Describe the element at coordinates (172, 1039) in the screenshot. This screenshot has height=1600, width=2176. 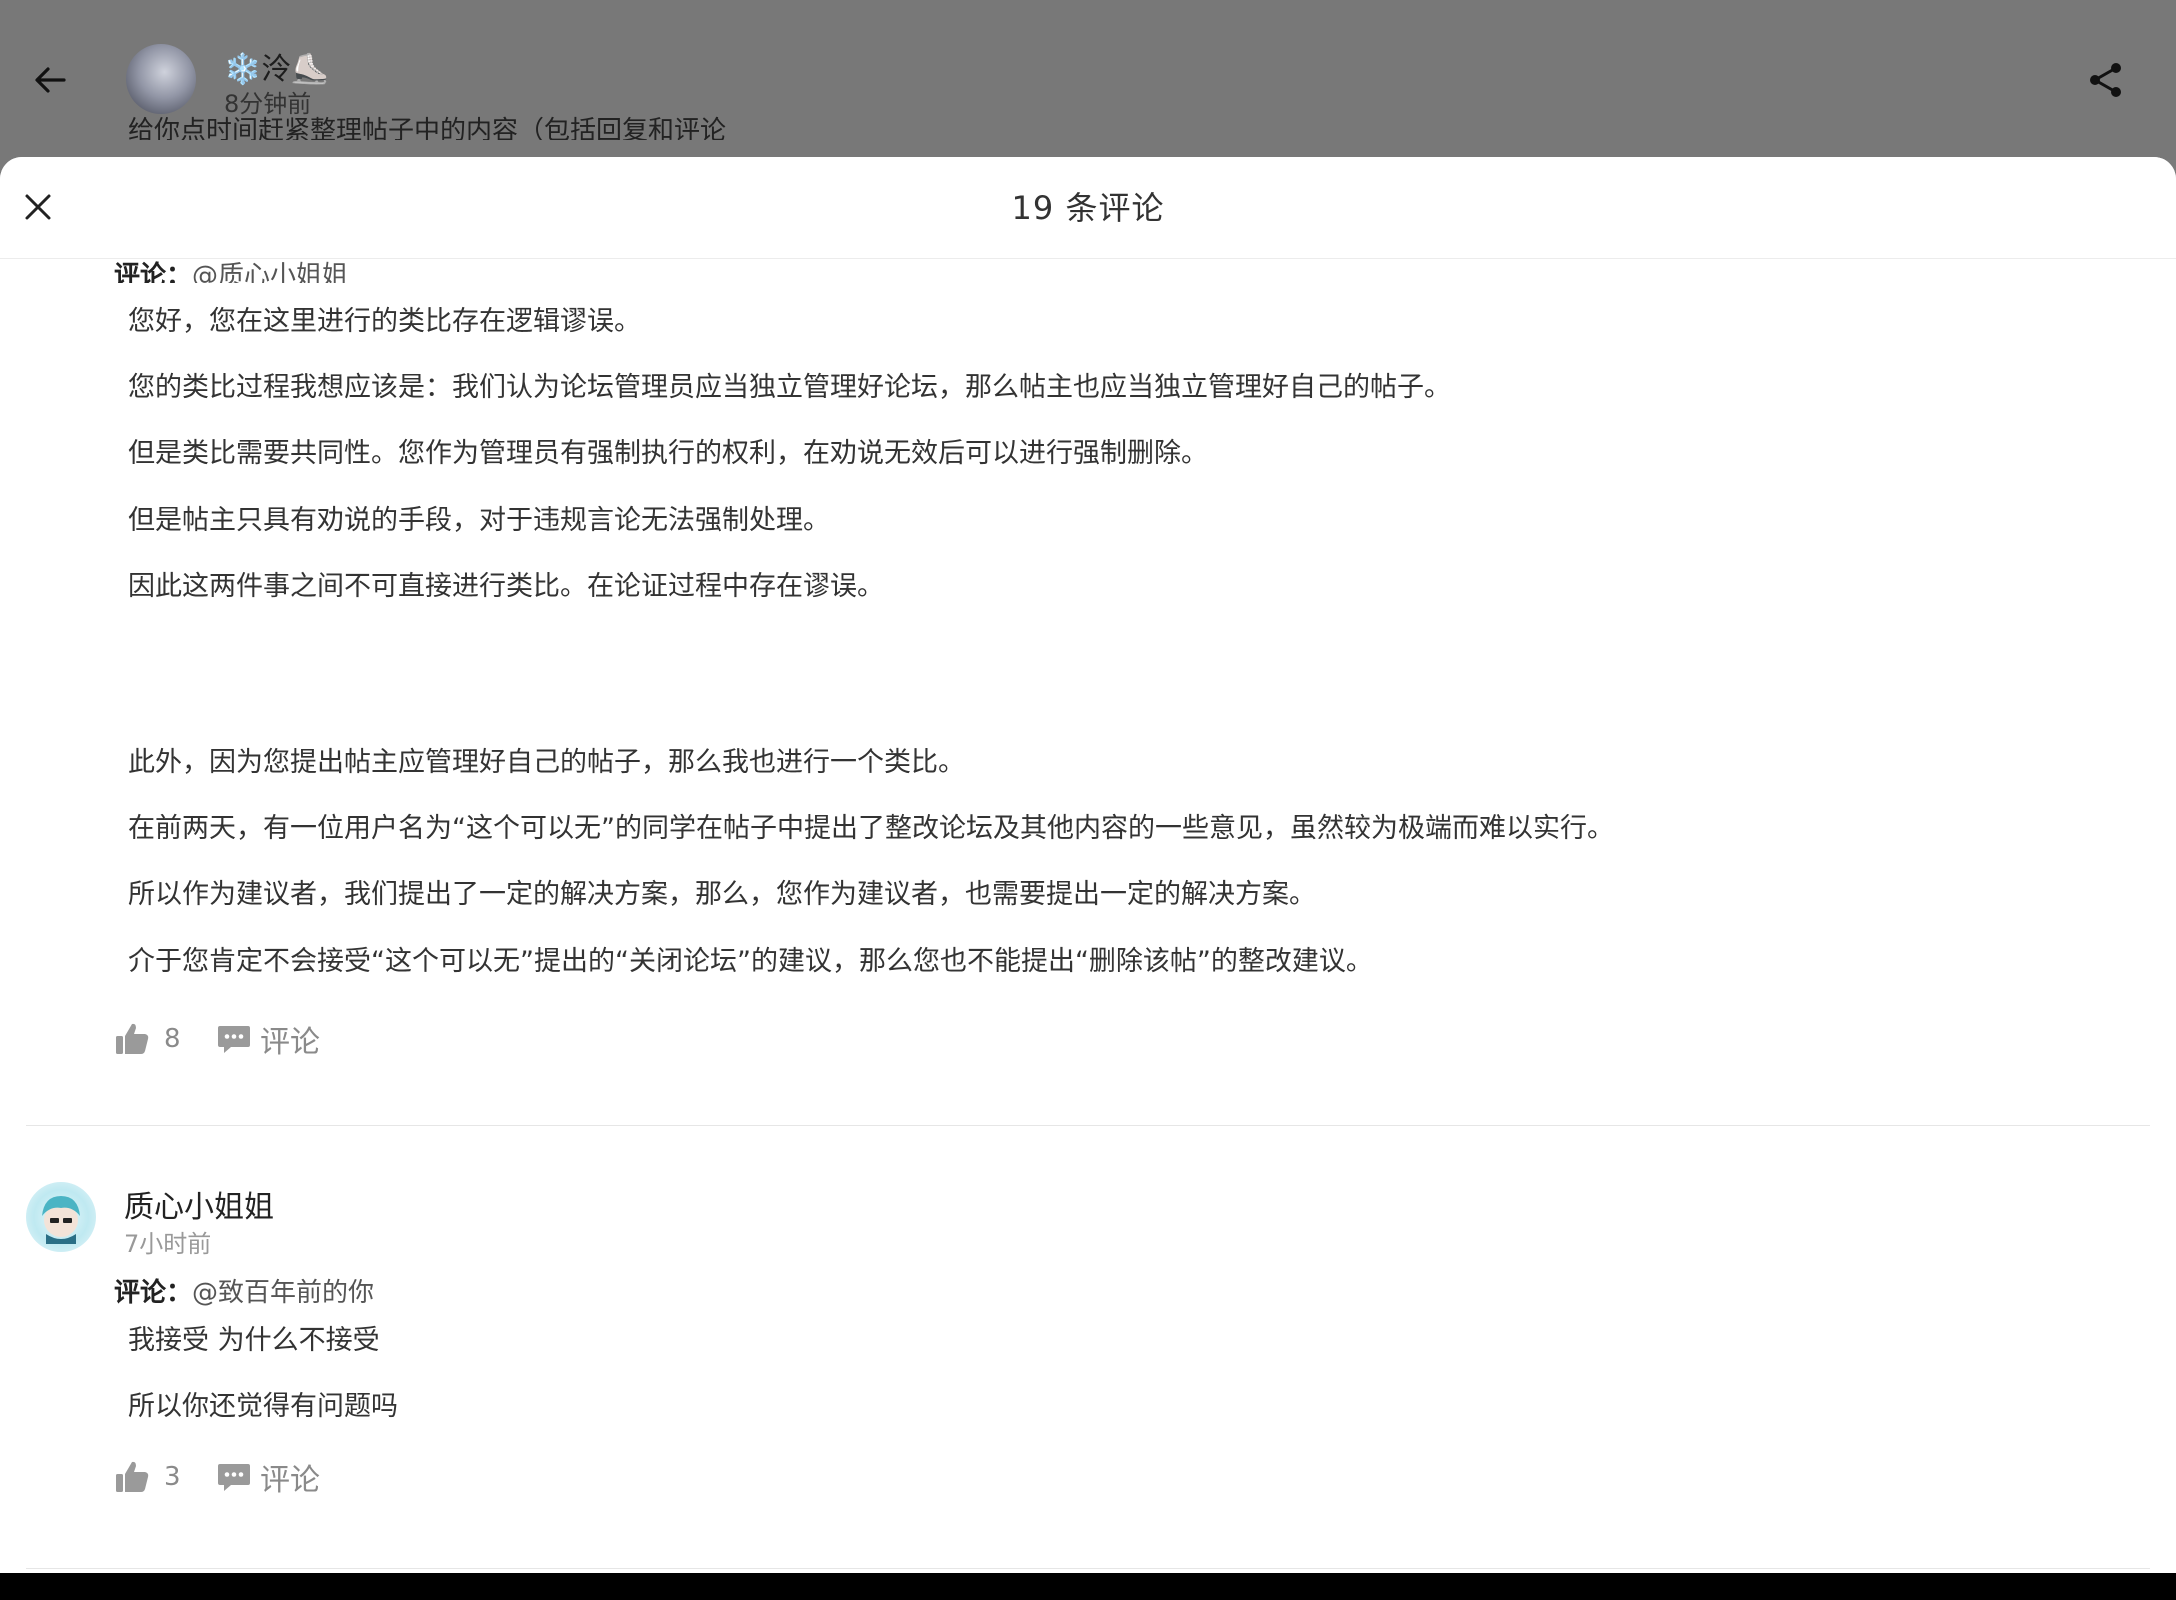
I see `like-count: 8` at that location.